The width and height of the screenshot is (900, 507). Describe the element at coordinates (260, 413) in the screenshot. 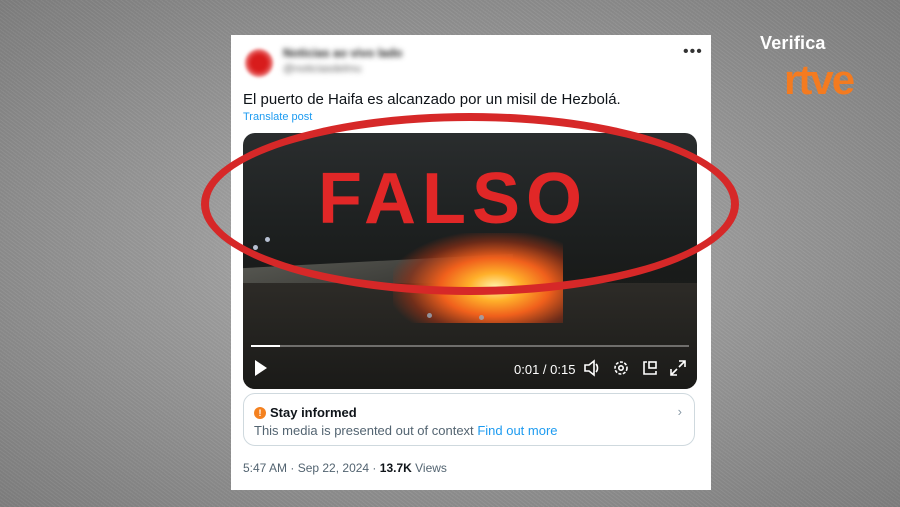

I see `alert-icon: !` at that location.